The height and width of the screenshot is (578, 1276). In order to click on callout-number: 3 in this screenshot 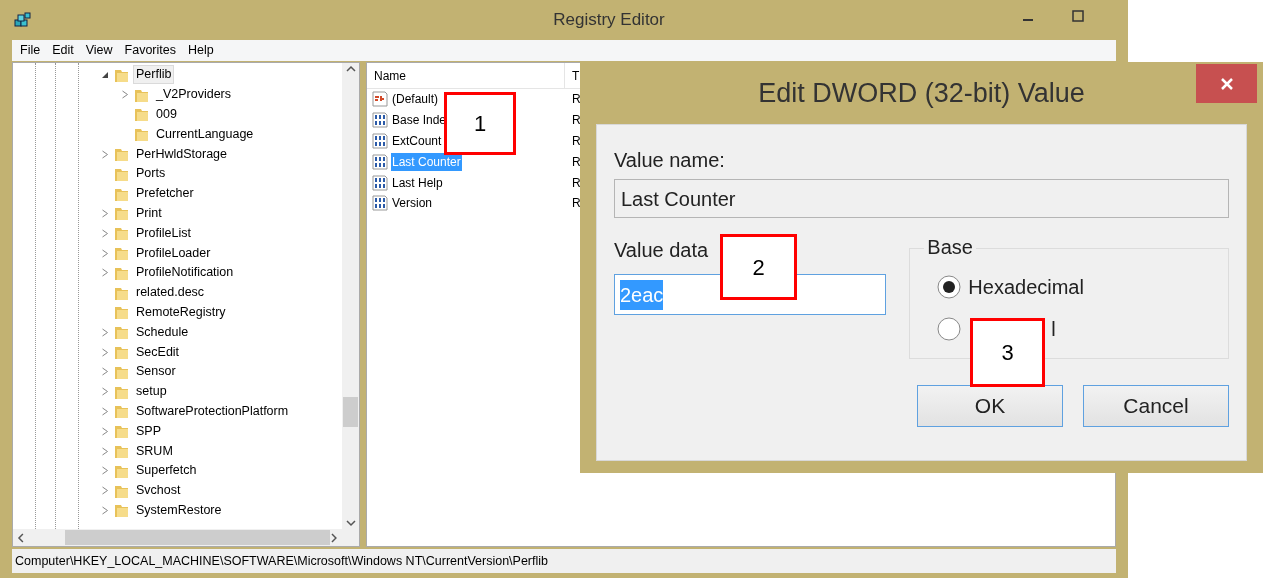, I will do `click(1007, 352)`.